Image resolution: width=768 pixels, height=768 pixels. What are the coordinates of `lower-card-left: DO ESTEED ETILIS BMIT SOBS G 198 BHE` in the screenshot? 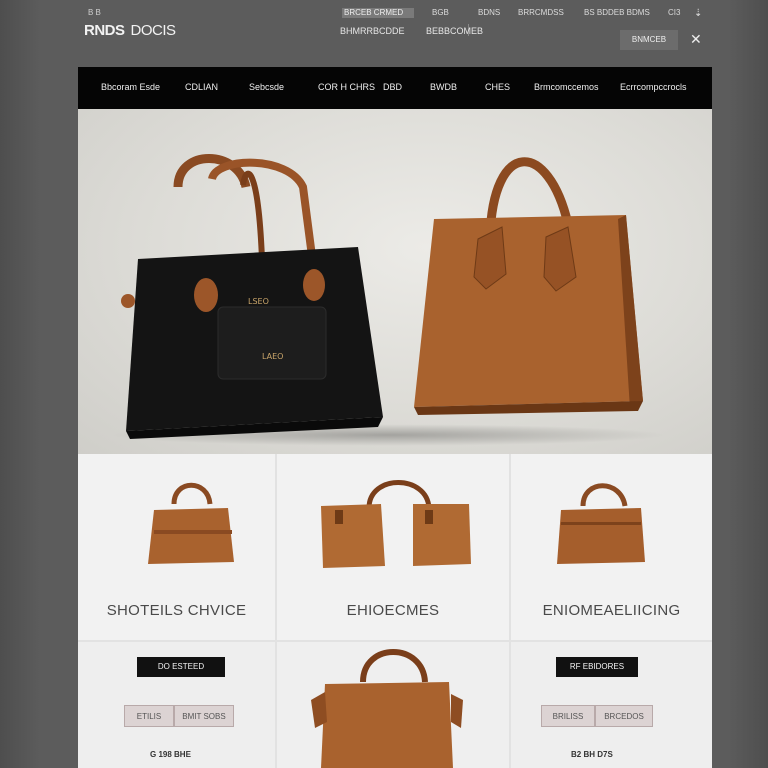 It's located at (176, 705).